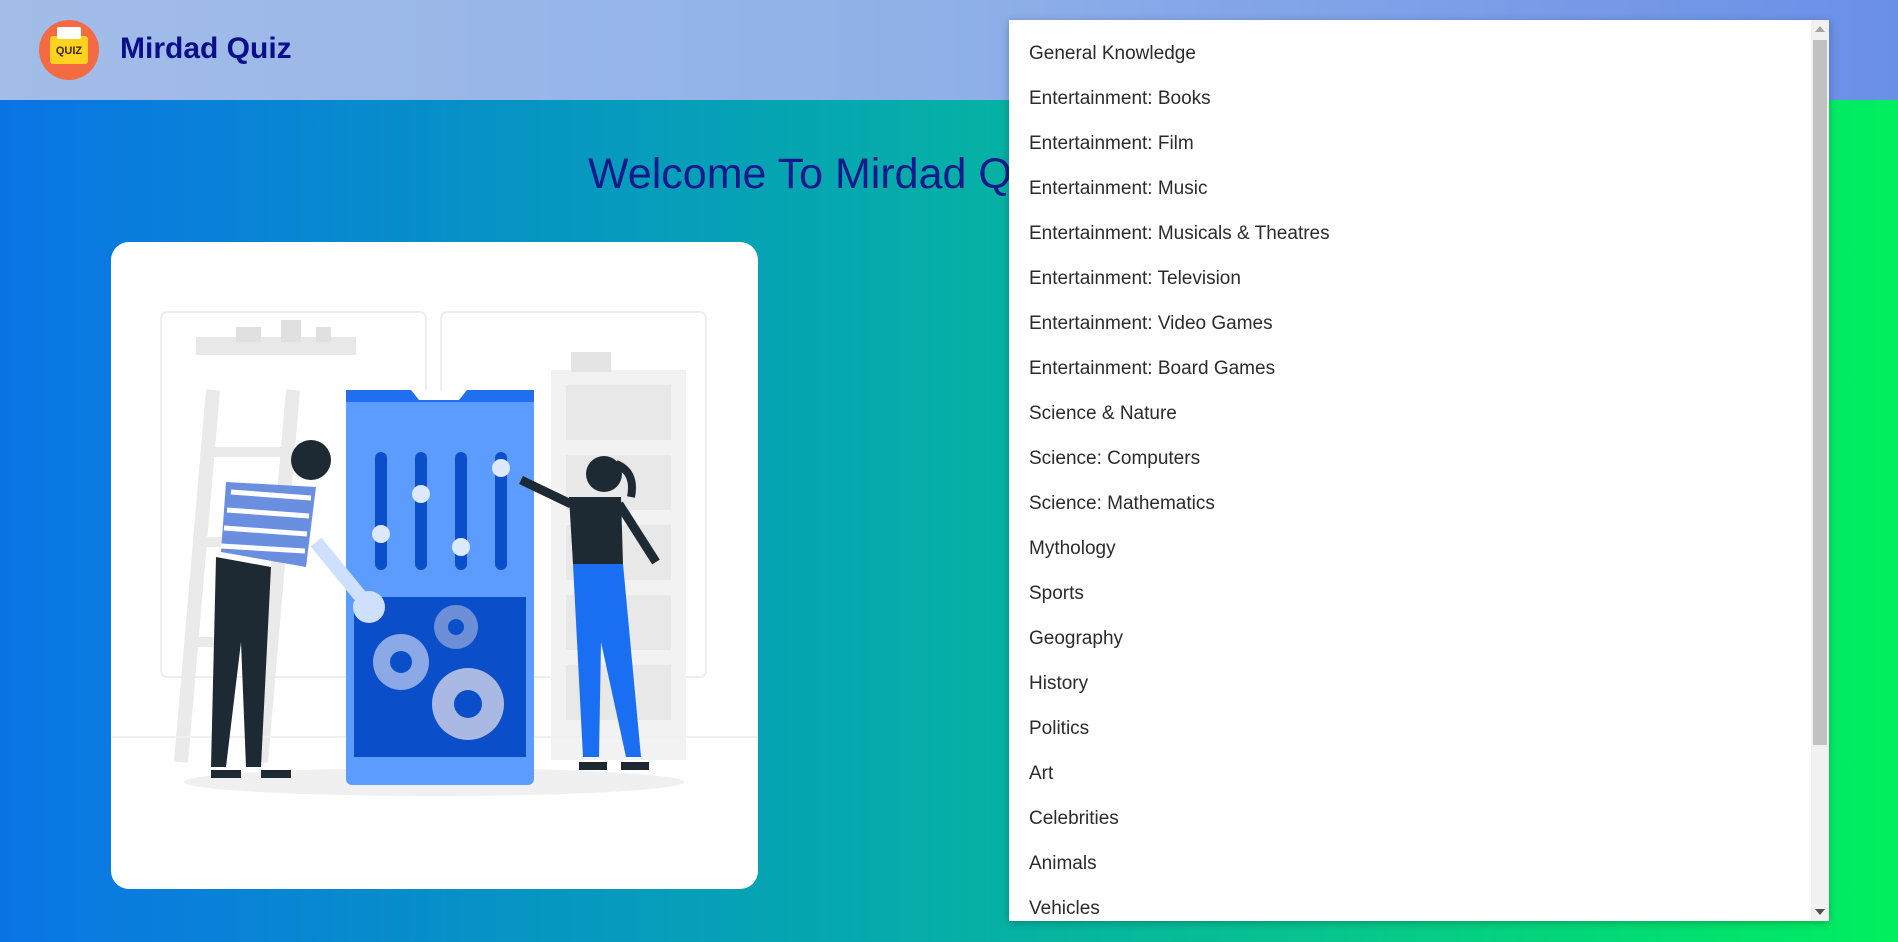  I want to click on category-option: Science & Nature, so click(1103, 414).